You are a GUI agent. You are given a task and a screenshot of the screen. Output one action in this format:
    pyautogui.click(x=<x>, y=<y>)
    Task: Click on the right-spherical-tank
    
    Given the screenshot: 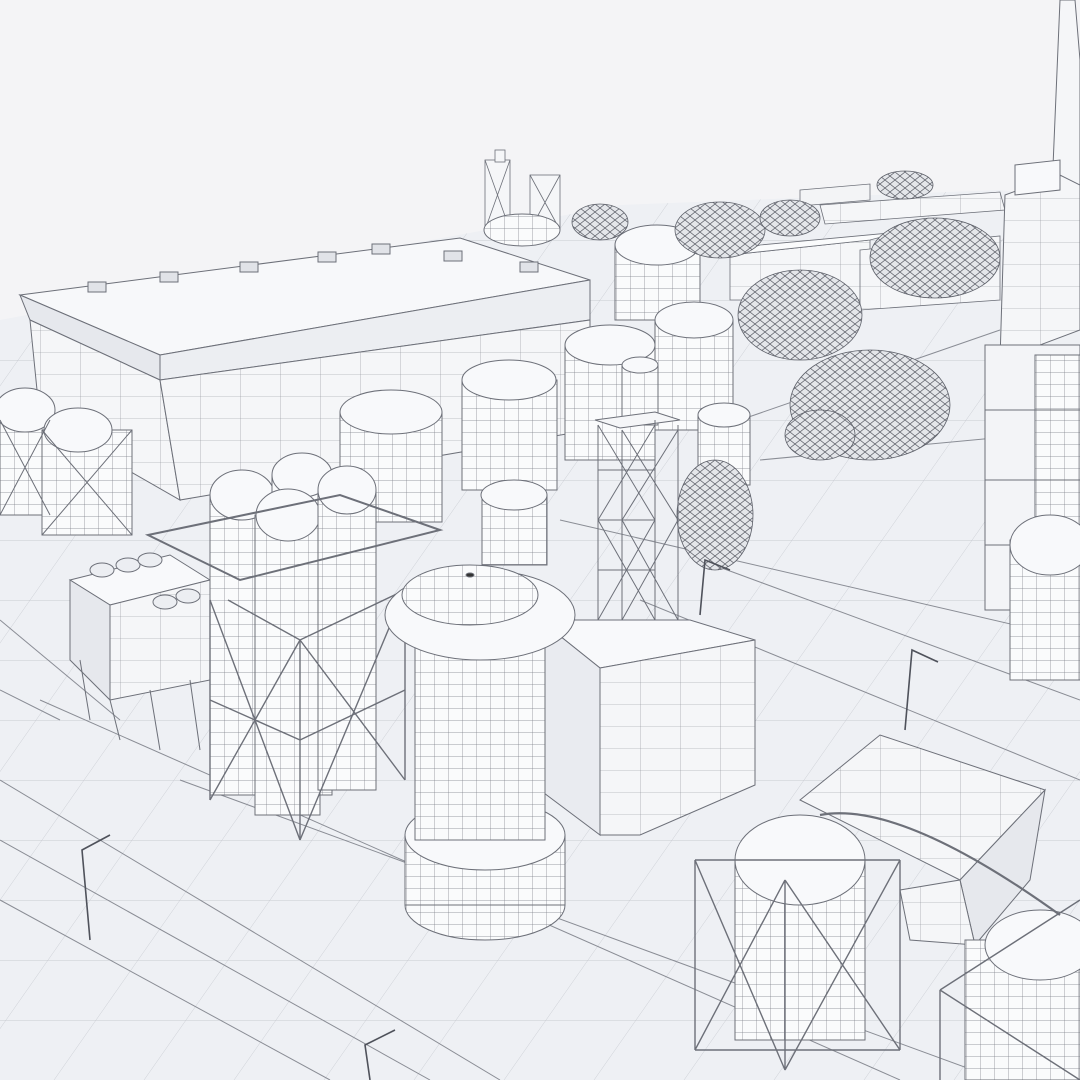 What is the action you would take?
    pyautogui.click(x=1044, y=597)
    